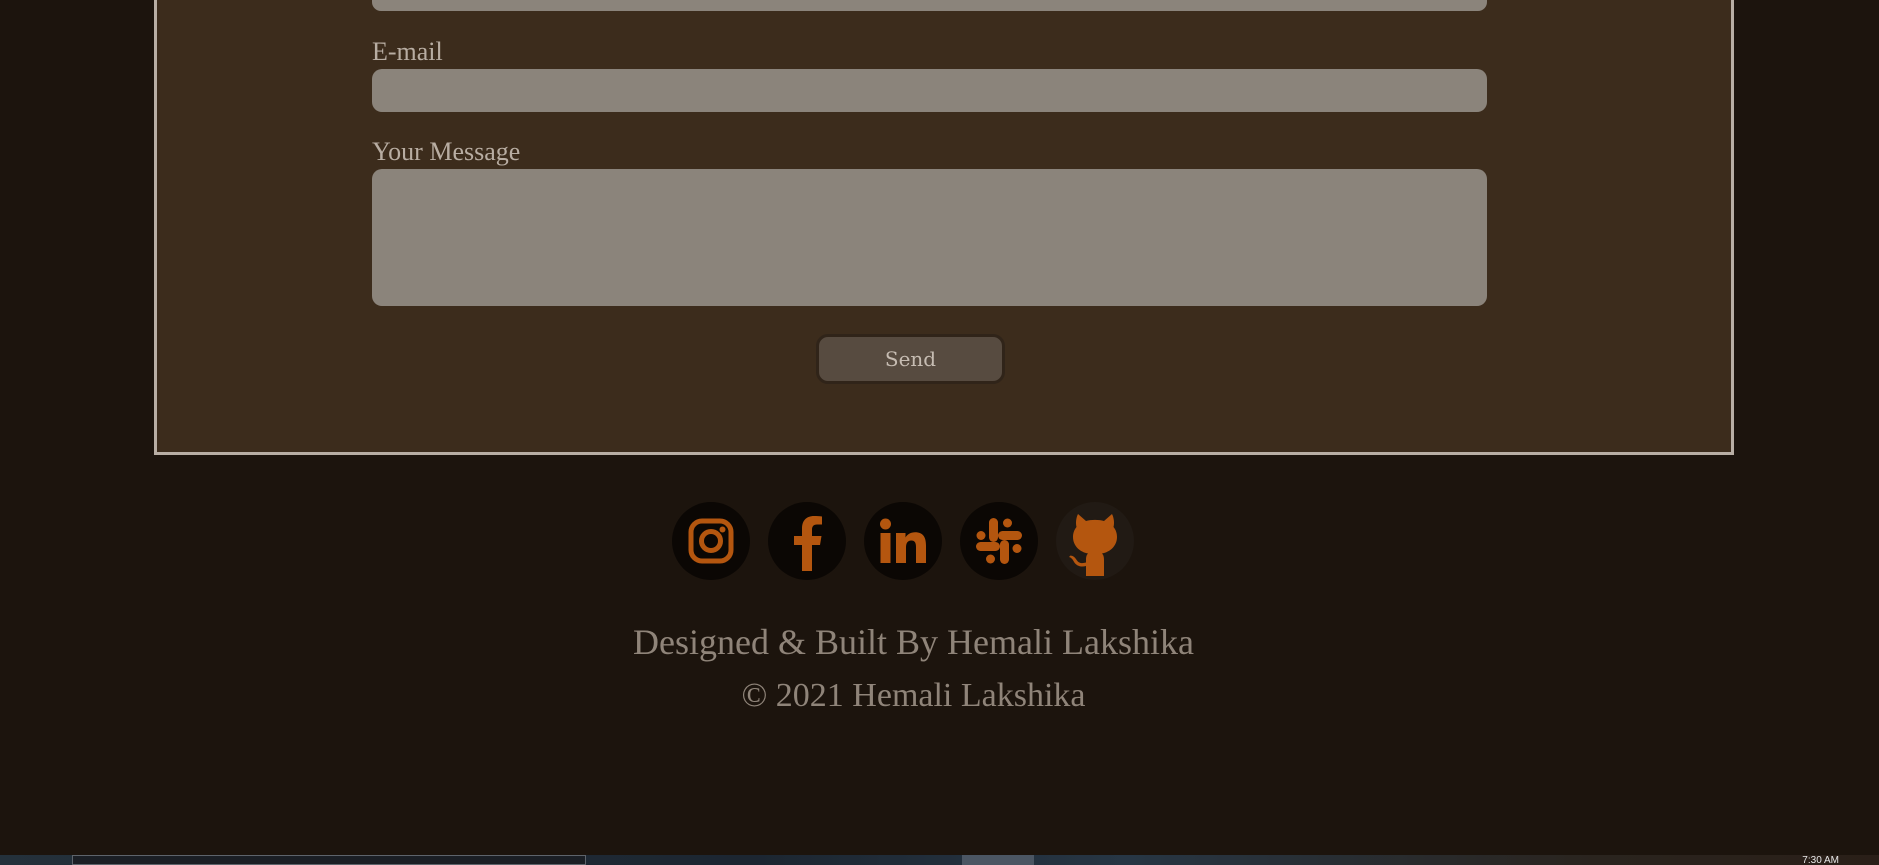 The image size is (1879, 865). Describe the element at coordinates (910, 359) in the screenshot. I see `send-button: Send` at that location.